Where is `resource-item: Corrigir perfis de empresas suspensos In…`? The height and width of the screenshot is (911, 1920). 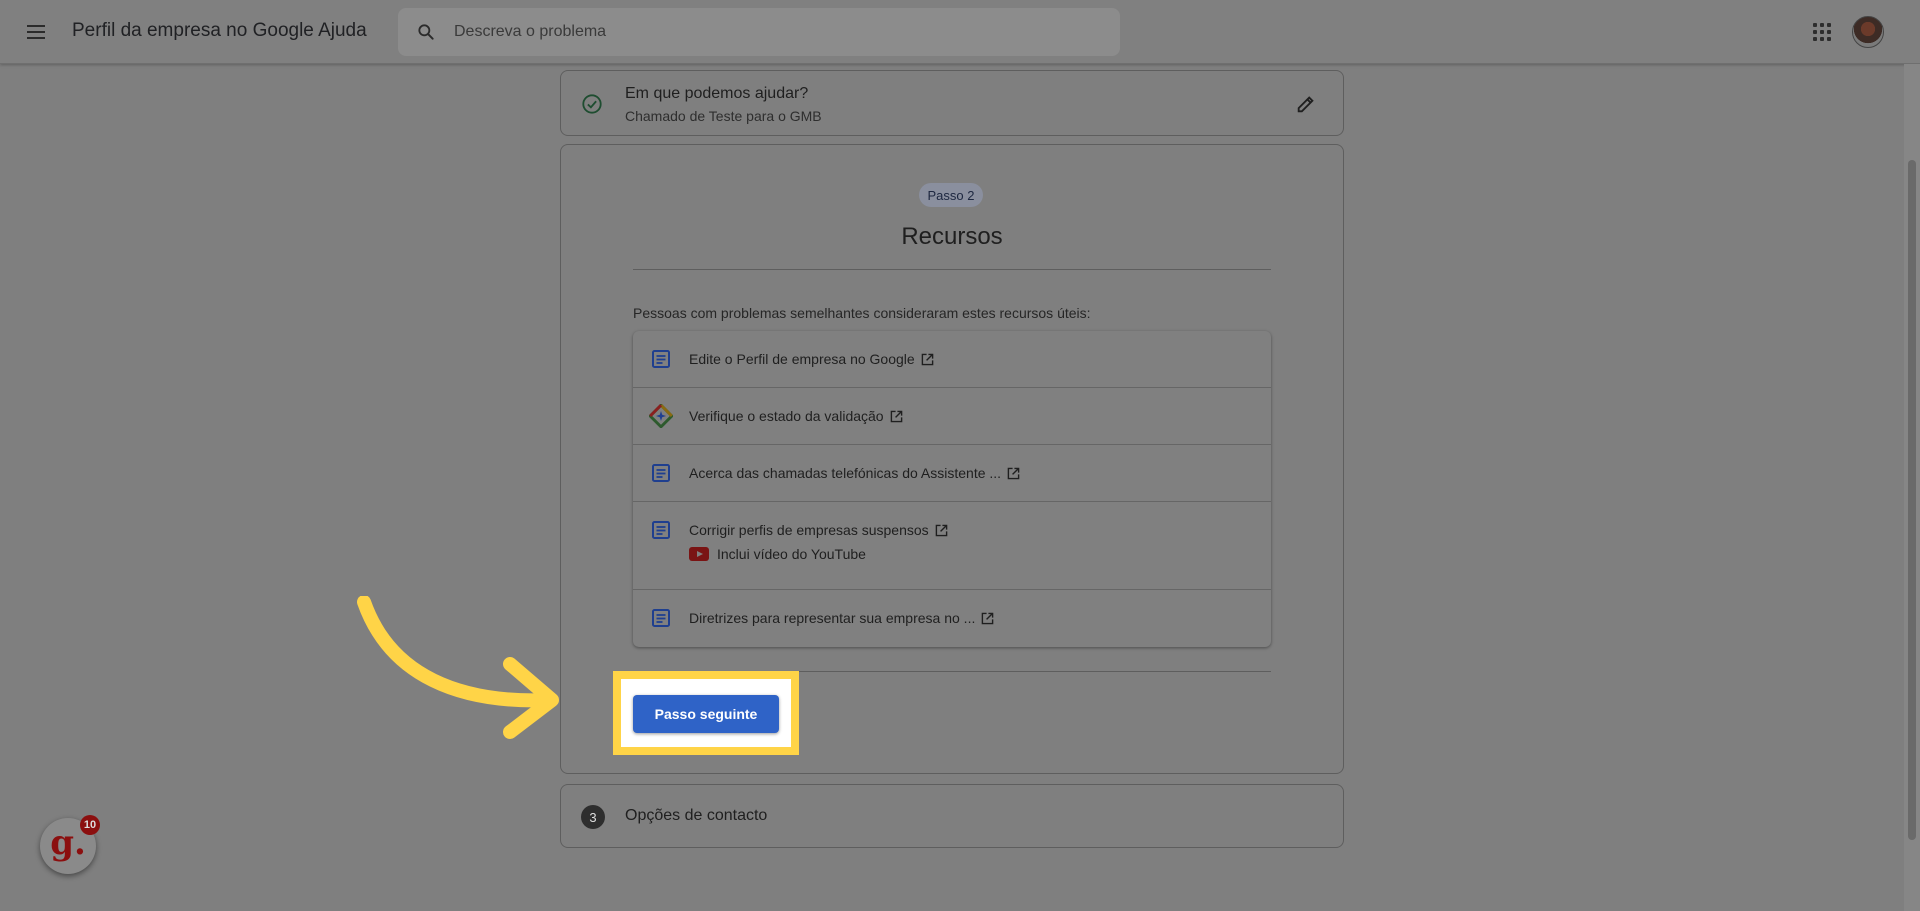
resource-item: Corrigir perfis de empresas suspensos In… is located at coordinates (952, 546).